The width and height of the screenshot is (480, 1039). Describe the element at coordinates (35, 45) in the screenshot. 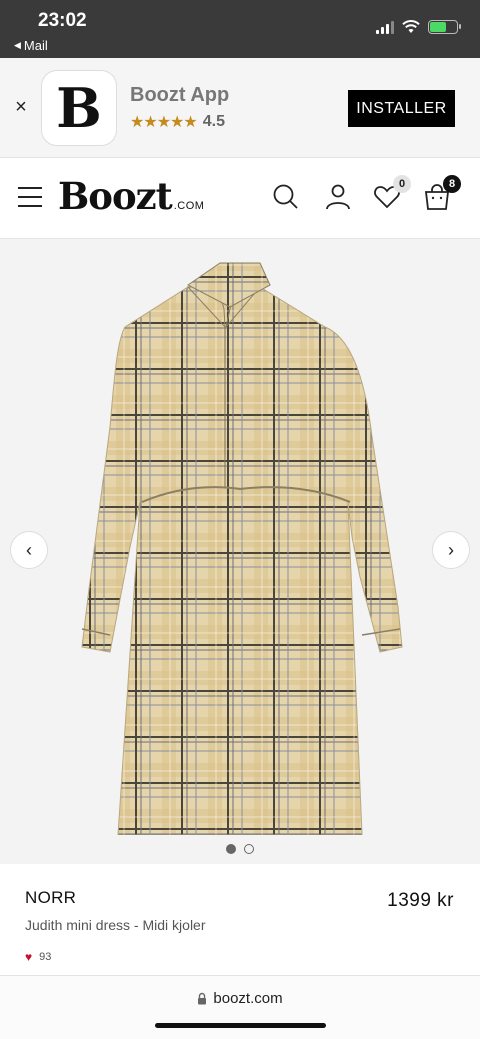

I see `back-label: Mail` at that location.